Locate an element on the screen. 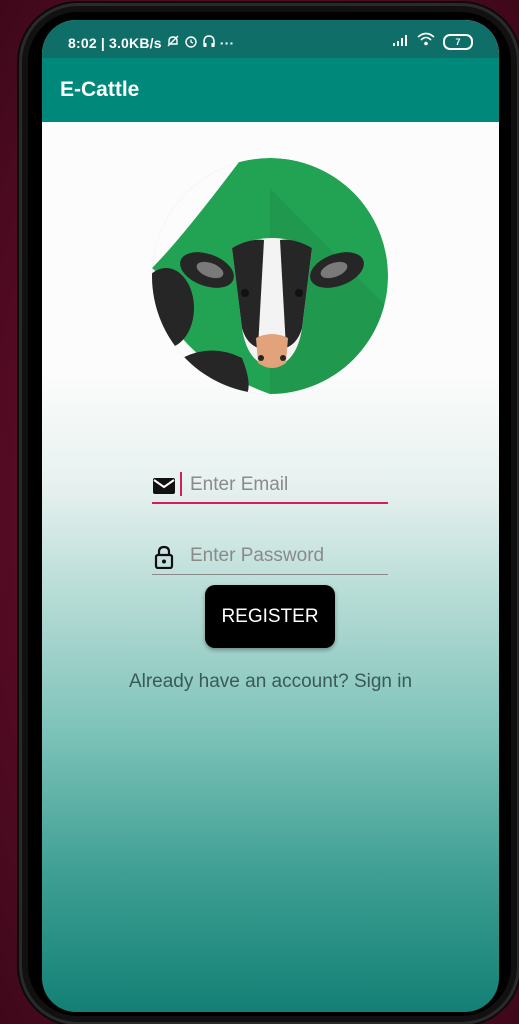 This screenshot has height=1024, width=519. wifi-icon is located at coordinates (426, 41).